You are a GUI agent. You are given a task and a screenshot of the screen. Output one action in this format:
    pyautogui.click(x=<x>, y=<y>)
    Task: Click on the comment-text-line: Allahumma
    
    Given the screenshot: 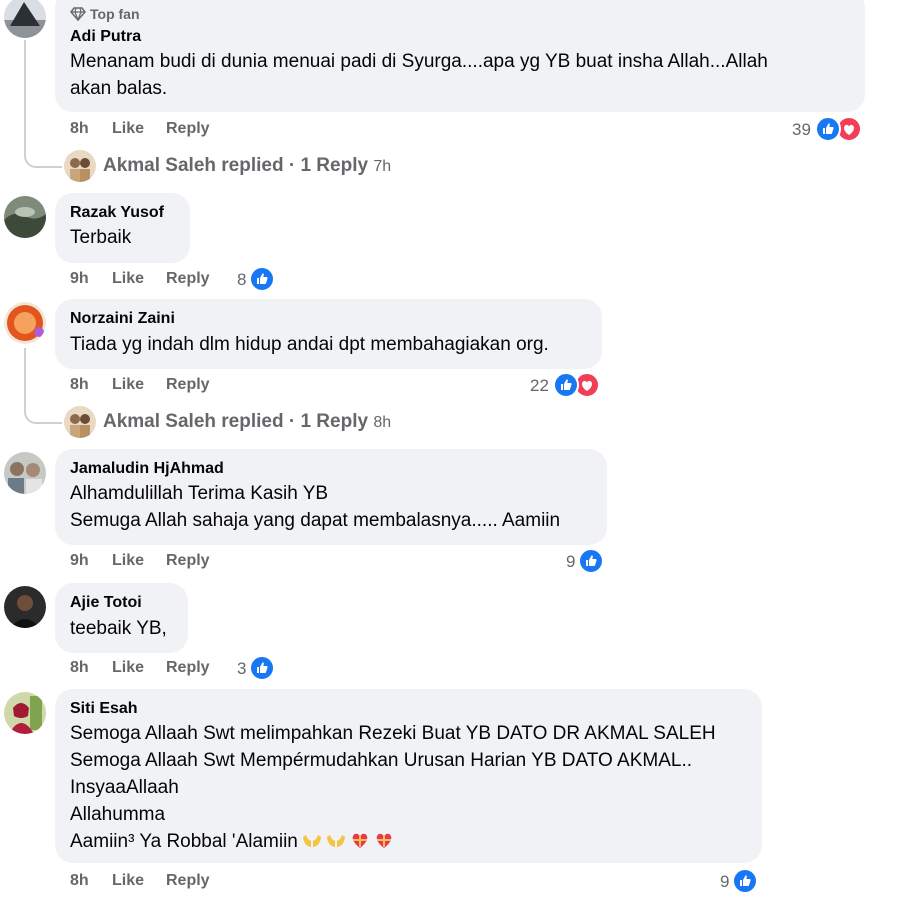 What is the action you would take?
    pyautogui.click(x=118, y=814)
    